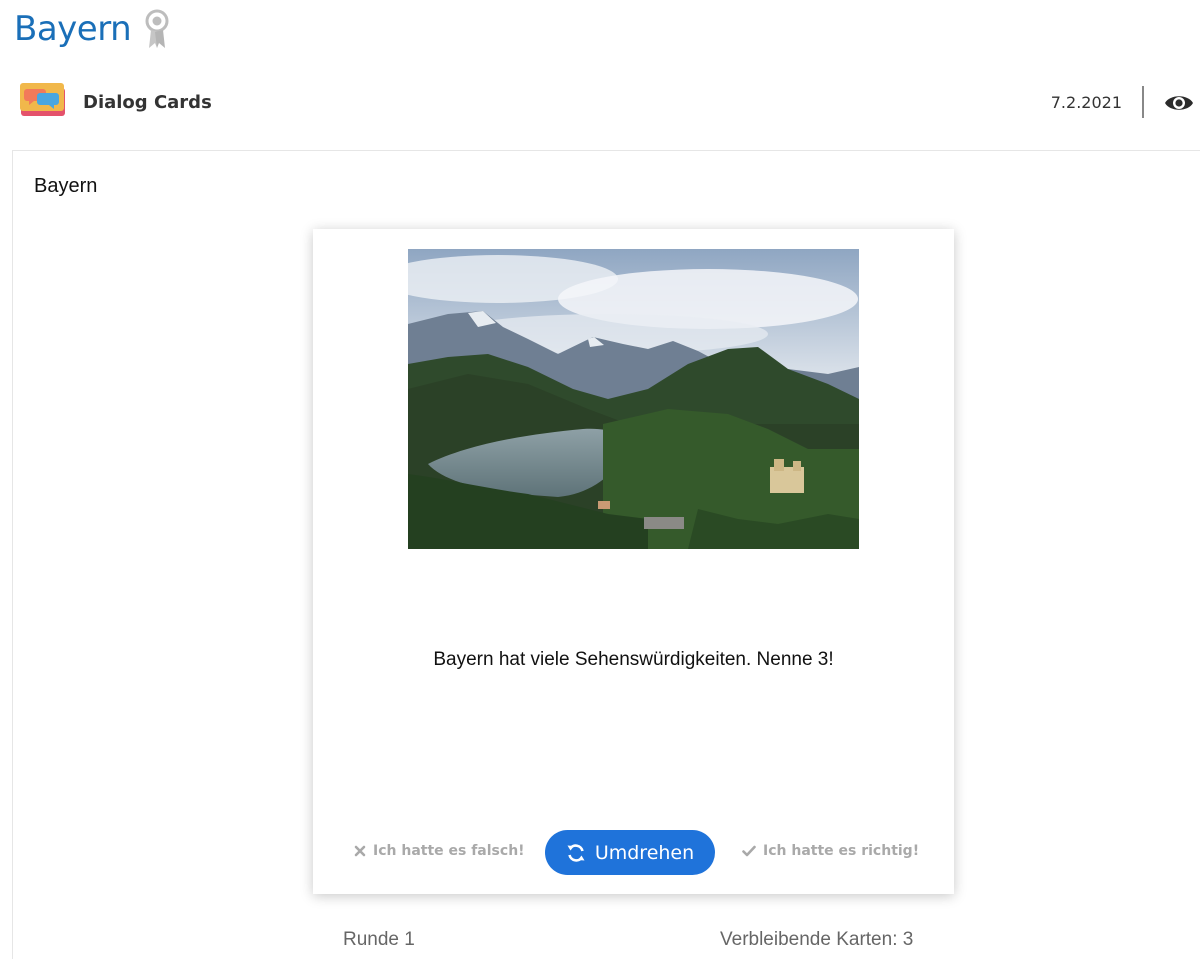 This screenshot has width=1200, height=959. What do you see at coordinates (576, 852) in the screenshot?
I see `refresh-icon` at bounding box center [576, 852].